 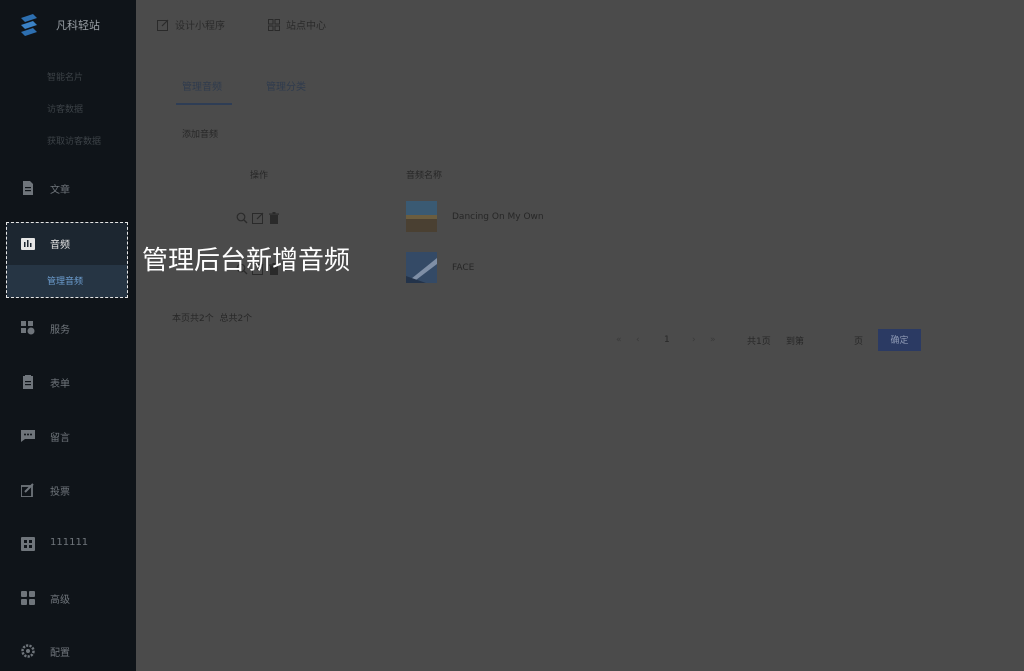 What do you see at coordinates (60, 600) in the screenshot?
I see `sidebar-item-label: 高级` at bounding box center [60, 600].